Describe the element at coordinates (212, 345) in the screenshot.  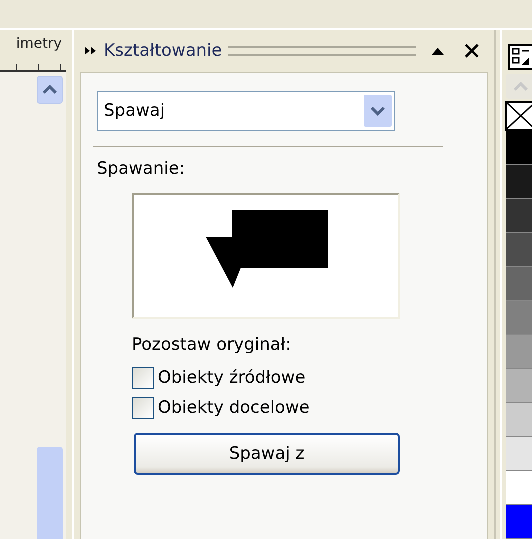
I see `keep-original-label: Pozostaw oryginał:` at that location.